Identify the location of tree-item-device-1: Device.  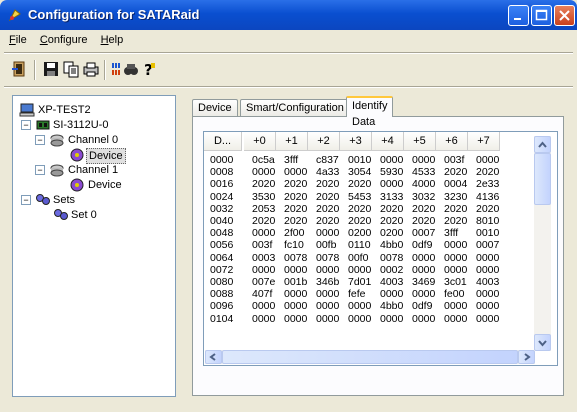
(93, 185).